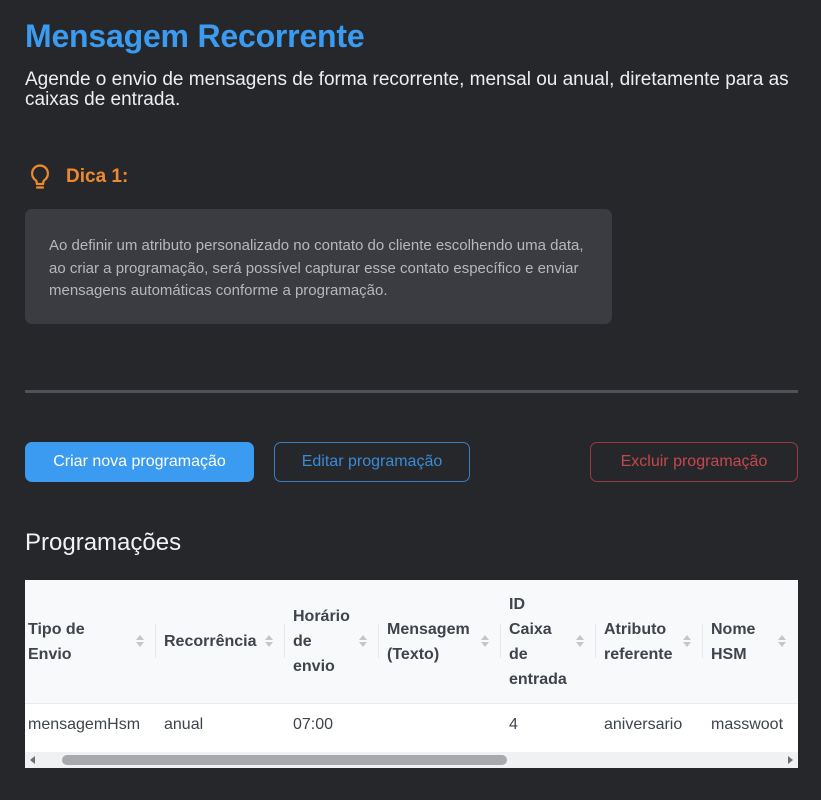 The image size is (821, 800). I want to click on page-title: Mensagem Recorrente, so click(195, 36).